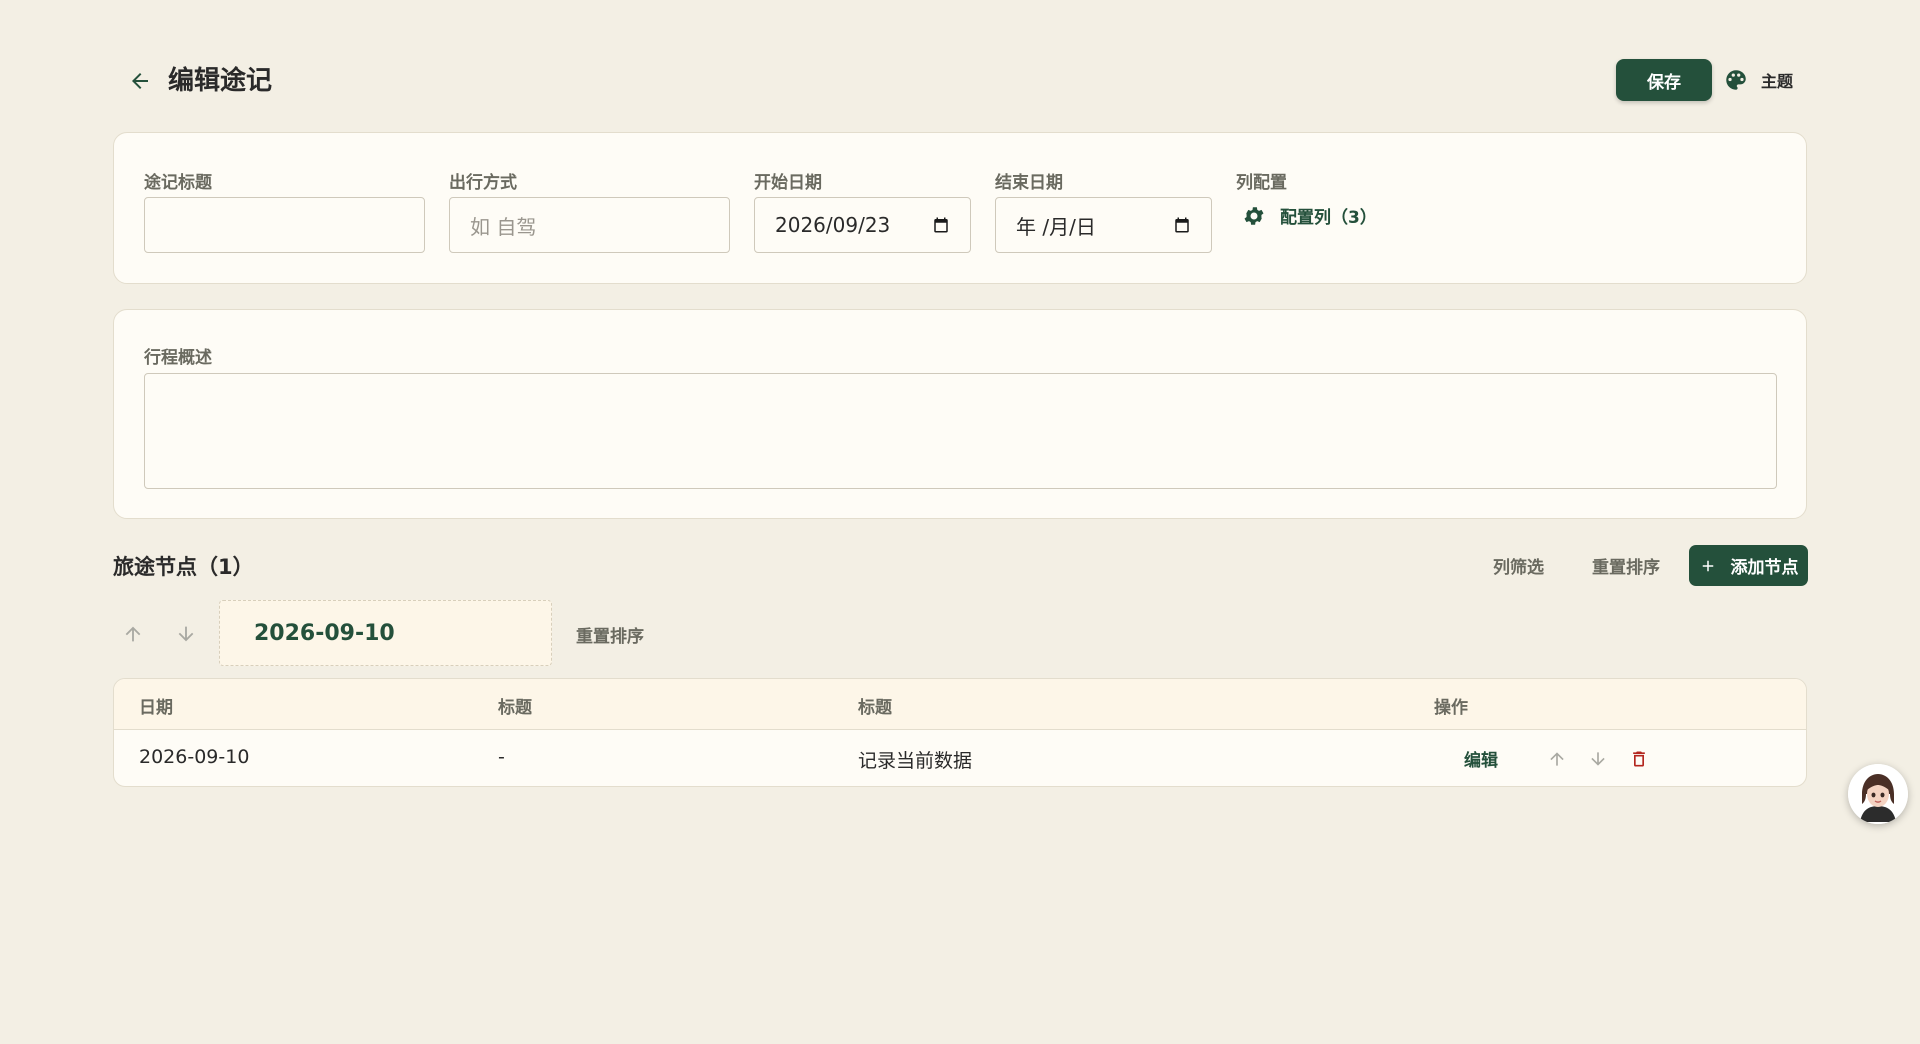  Describe the element at coordinates (589, 225) in the screenshot. I see `transport-input: 如 自驾` at that location.